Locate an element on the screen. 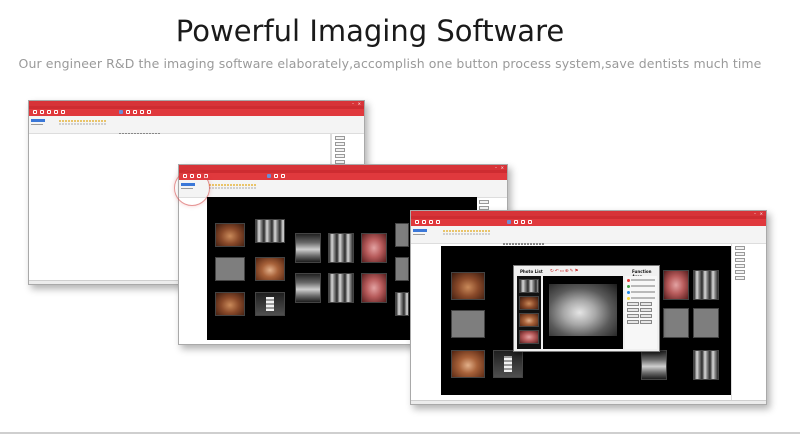  status-bar is located at coordinates (588, 402).